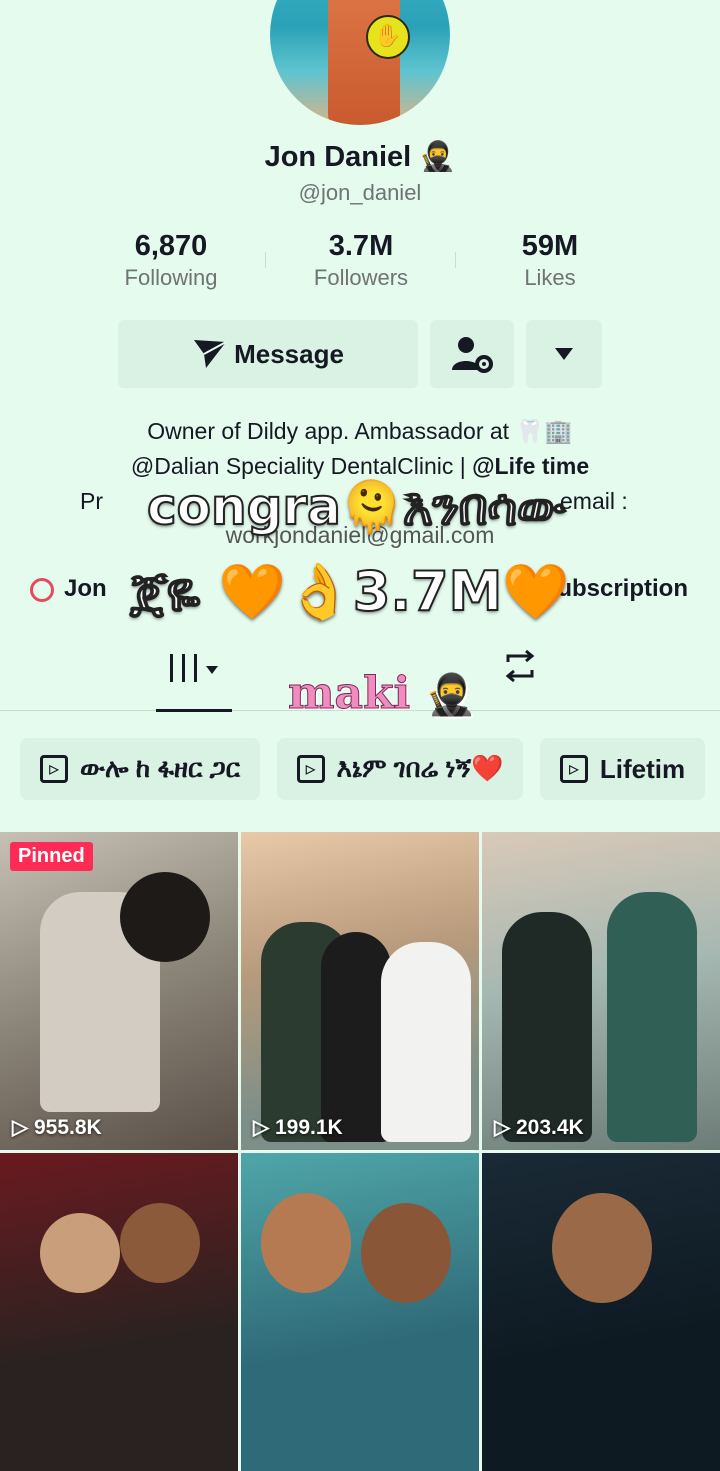 The image size is (720, 1471). I want to click on video-tile: ▷ 203.4K, so click(601, 991).